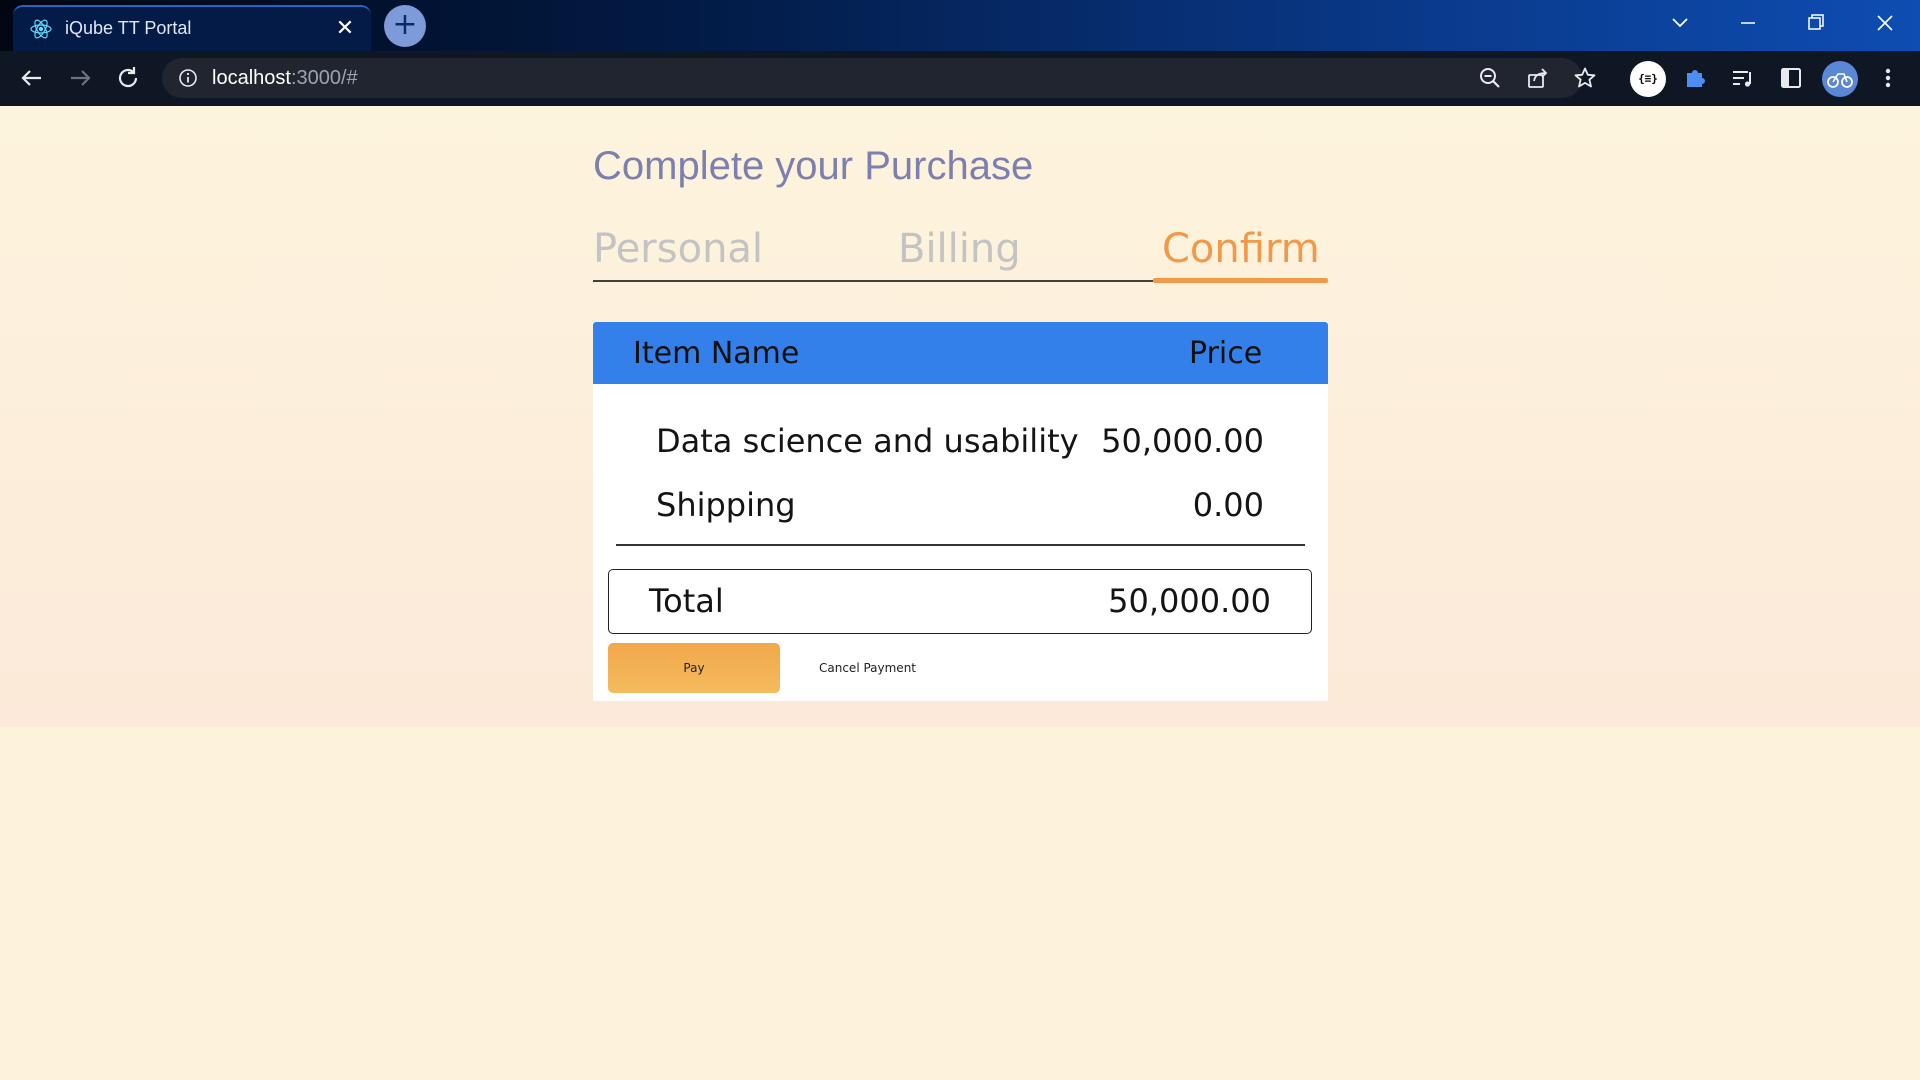 Image resolution: width=1920 pixels, height=1080 pixels. I want to click on table-header: Item Name Price, so click(960, 353).